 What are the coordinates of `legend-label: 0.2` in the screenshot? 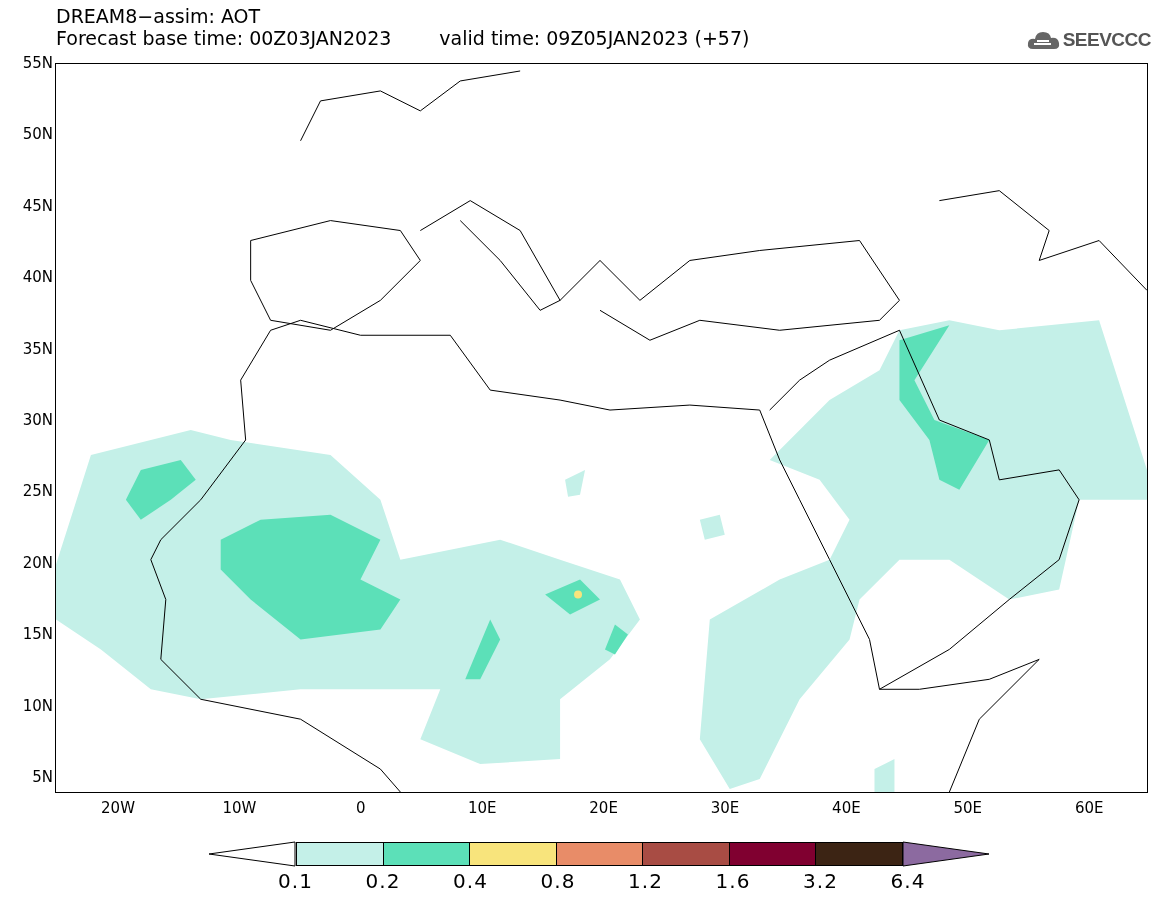 It's located at (383, 881).